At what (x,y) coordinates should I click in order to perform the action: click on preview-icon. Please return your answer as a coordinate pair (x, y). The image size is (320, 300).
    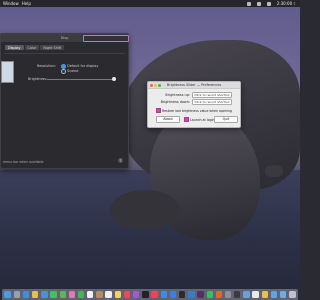
    Looking at the image, I should click on (246, 294).